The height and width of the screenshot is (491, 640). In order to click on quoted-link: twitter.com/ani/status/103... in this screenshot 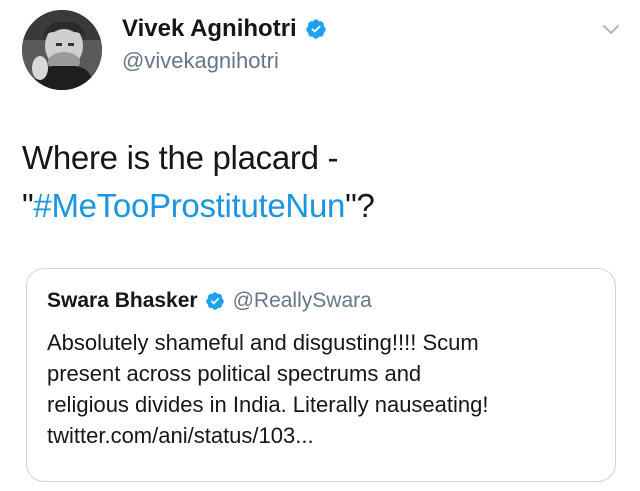, I will do `click(327, 435)`.